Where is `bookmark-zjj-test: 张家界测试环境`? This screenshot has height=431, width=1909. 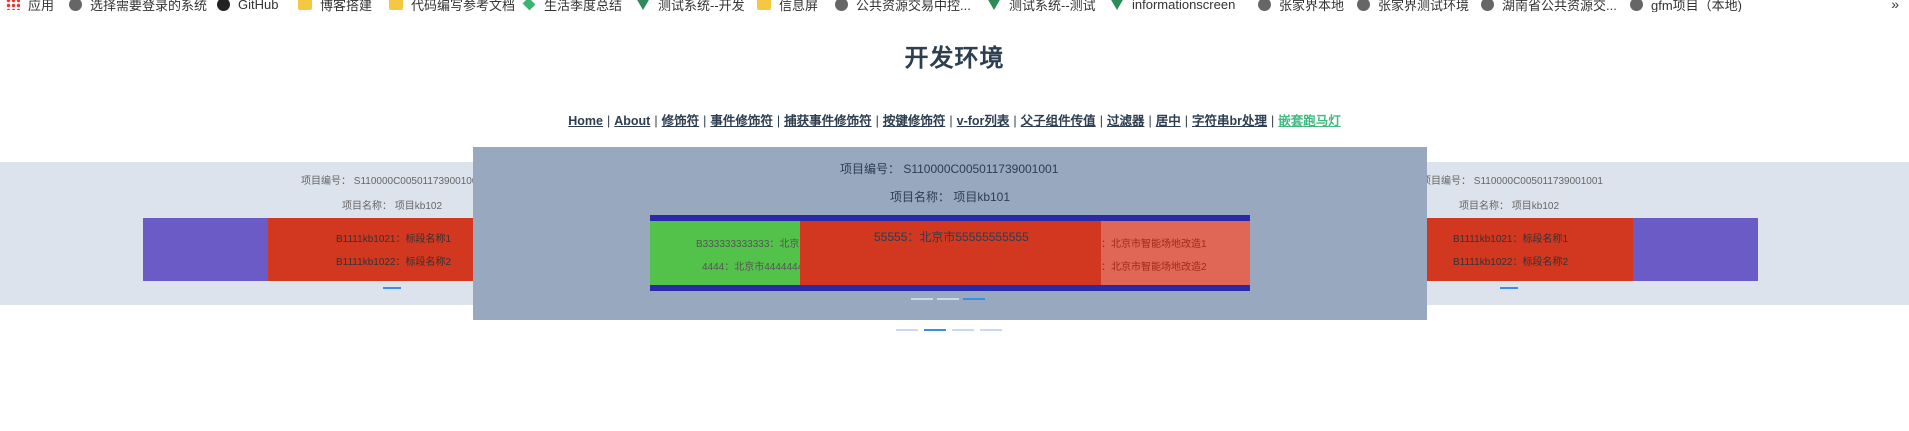 bookmark-zjj-test: 张家界测试环境 is located at coordinates (1413, 6).